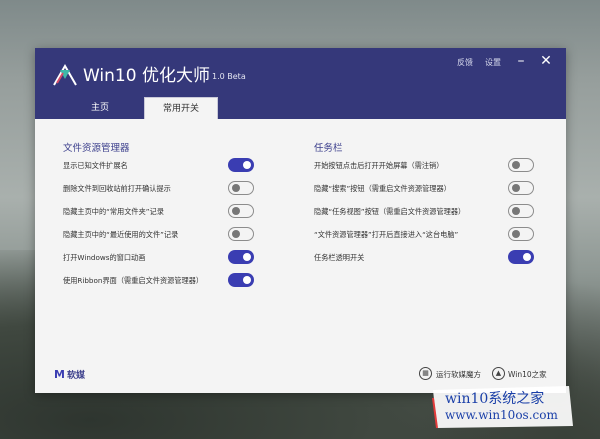 The image size is (600, 439). Describe the element at coordinates (434, 258) in the screenshot. I see `switch-row: 任务栏透明开关` at that location.